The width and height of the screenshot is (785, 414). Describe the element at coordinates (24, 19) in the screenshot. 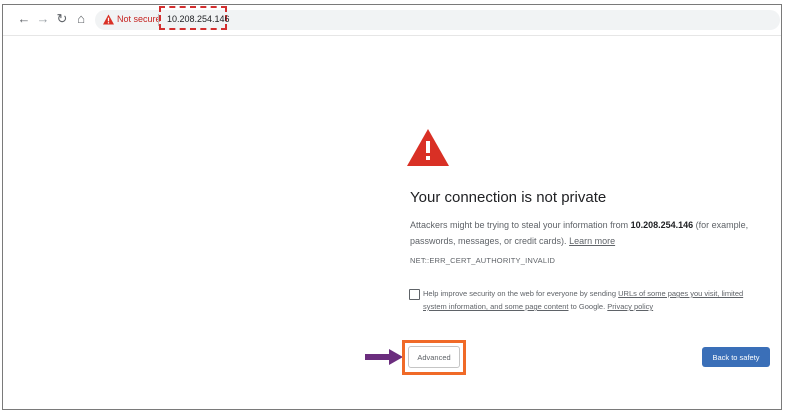

I see `back-icon: ←` at that location.